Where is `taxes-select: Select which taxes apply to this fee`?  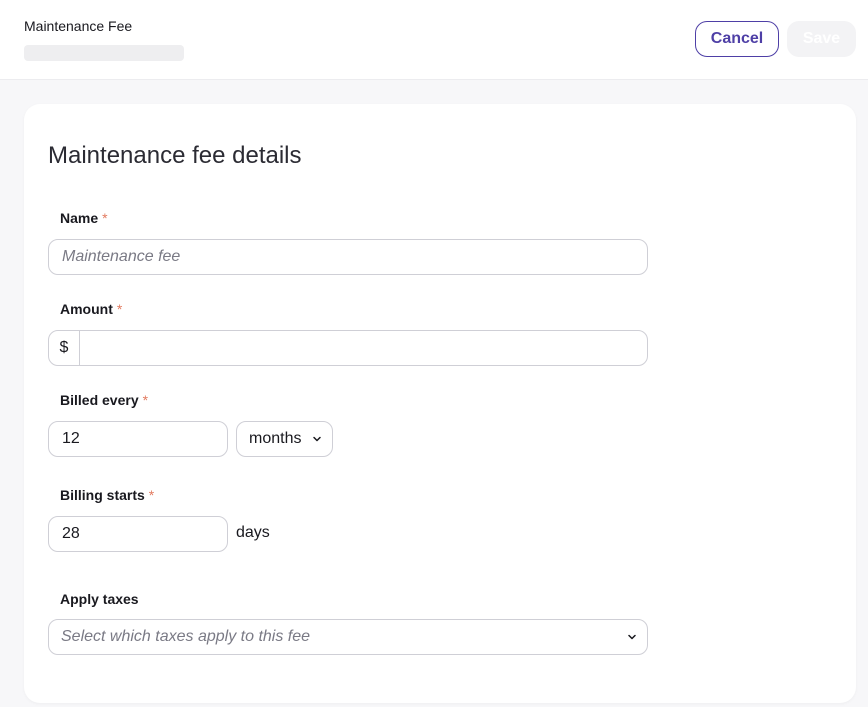
taxes-select: Select which taxes apply to this fee is located at coordinates (348, 637).